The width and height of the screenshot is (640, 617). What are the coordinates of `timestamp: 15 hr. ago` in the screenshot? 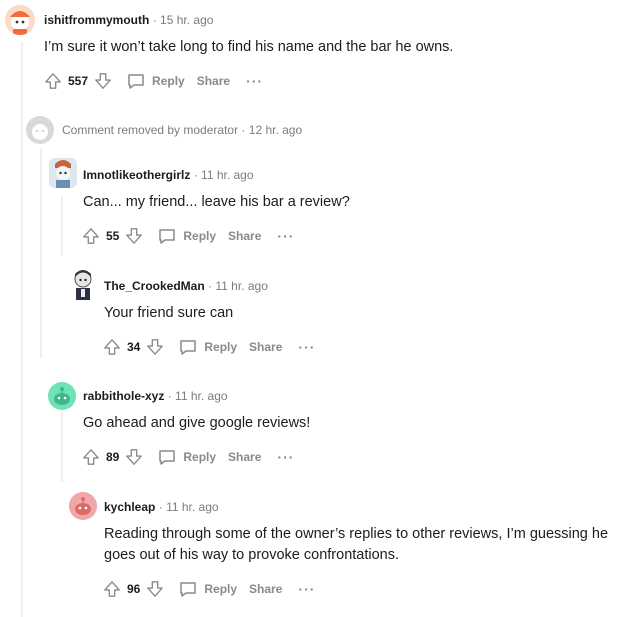 It's located at (186, 20).